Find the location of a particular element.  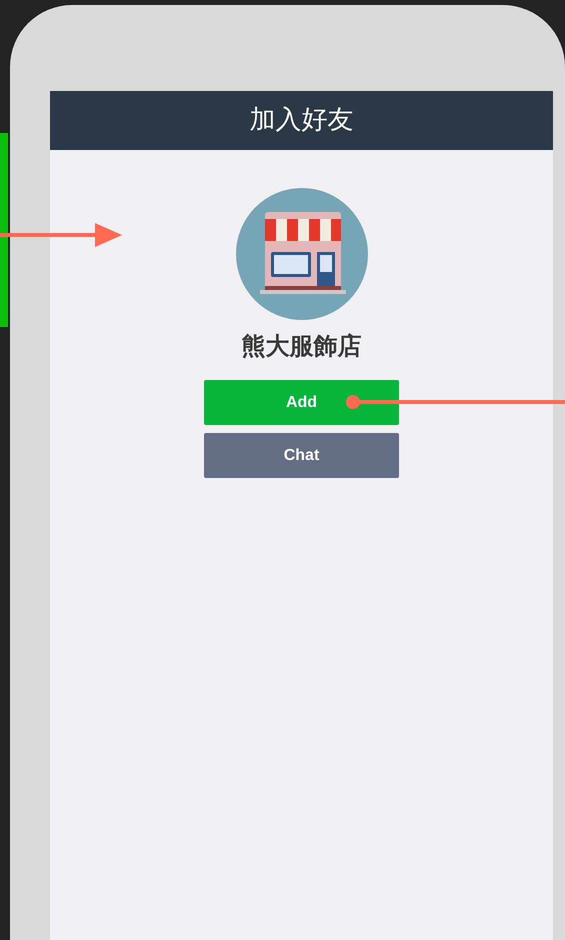

chat-button: Chat is located at coordinates (301, 455).